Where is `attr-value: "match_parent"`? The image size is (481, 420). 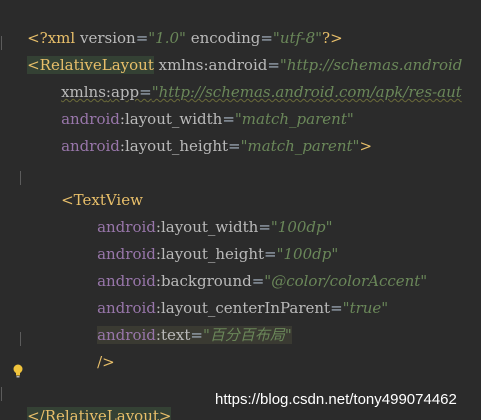 attr-value: "match_parent" is located at coordinates (300, 146).